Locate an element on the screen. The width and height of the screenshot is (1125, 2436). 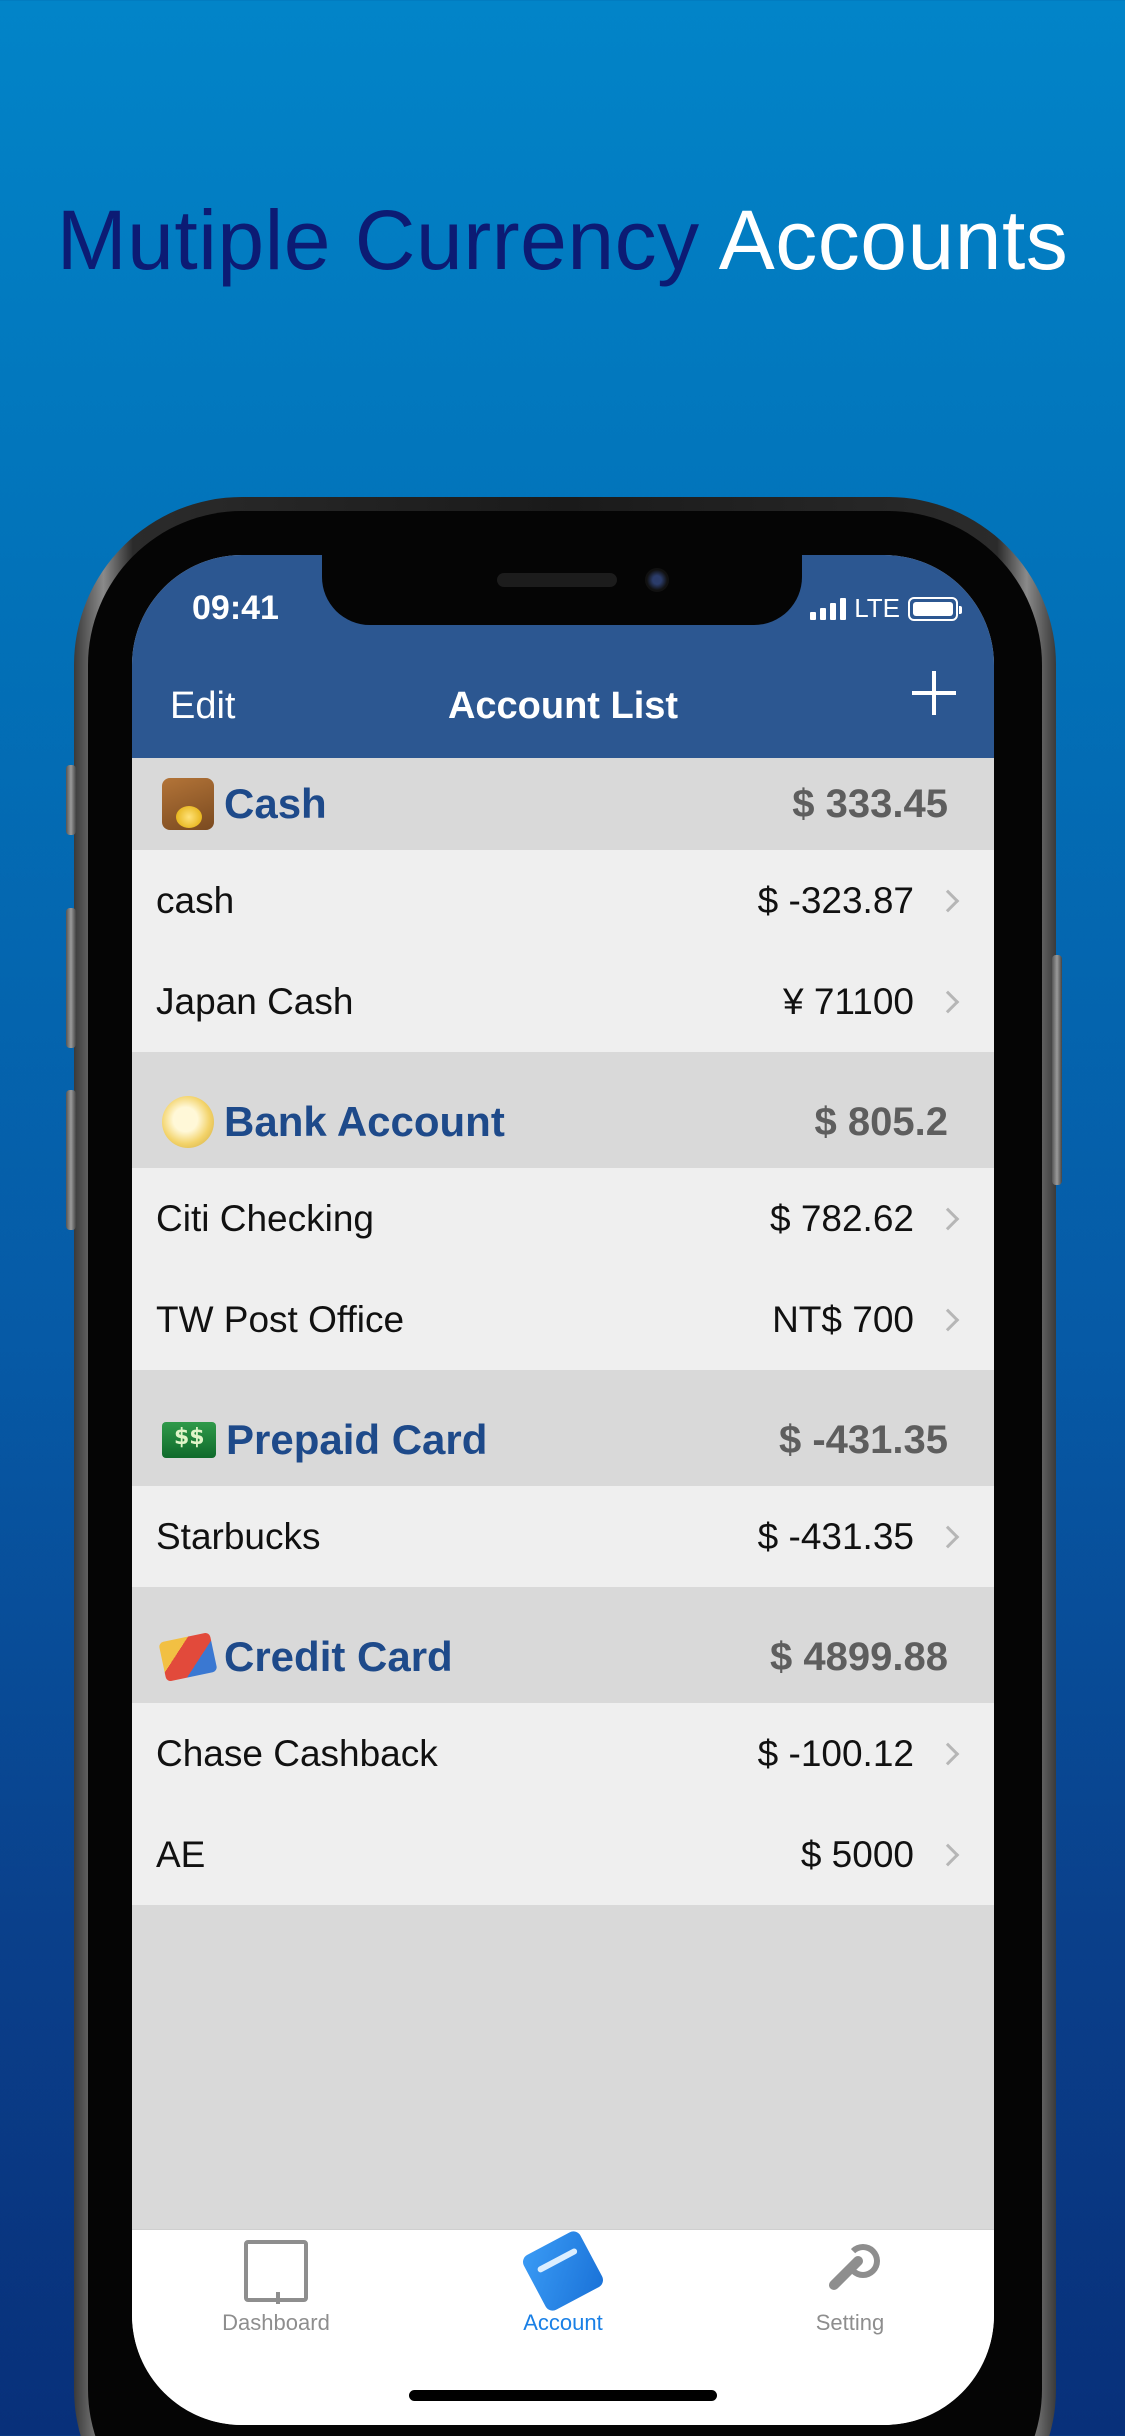
account-name: Japan Cash is located at coordinates (255, 1001).